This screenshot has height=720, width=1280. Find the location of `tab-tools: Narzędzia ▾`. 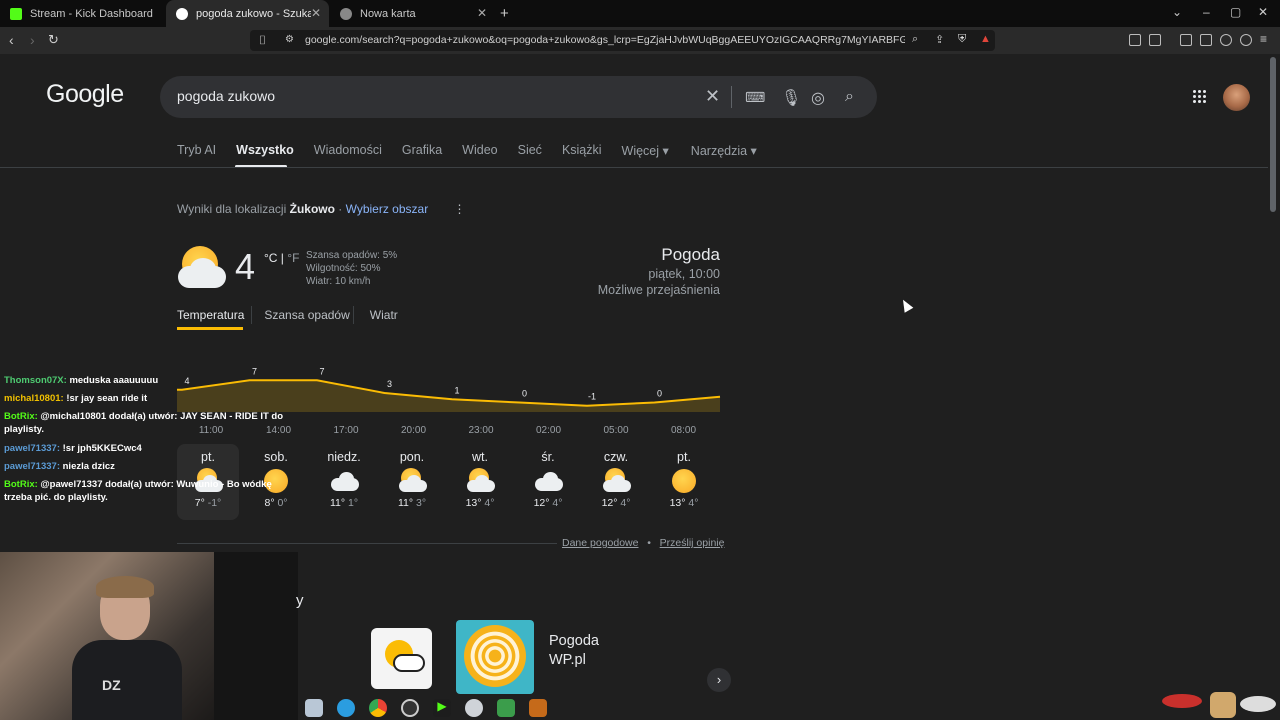

tab-tools: Narzędzia ▾ is located at coordinates (724, 150).